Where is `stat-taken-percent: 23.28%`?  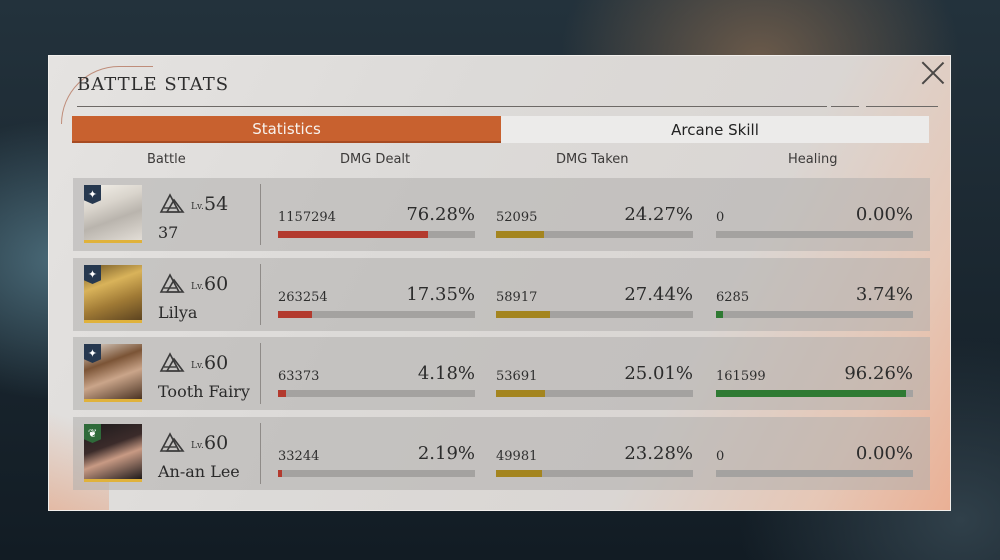 stat-taken-percent: 23.28% is located at coordinates (658, 453).